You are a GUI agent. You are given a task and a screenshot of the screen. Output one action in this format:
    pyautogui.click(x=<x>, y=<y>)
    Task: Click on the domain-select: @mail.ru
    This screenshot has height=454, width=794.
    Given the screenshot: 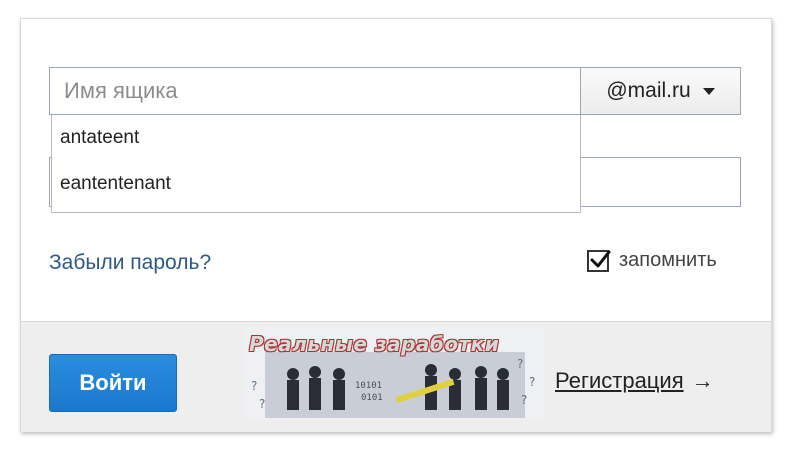 What is the action you would take?
    pyautogui.click(x=661, y=91)
    